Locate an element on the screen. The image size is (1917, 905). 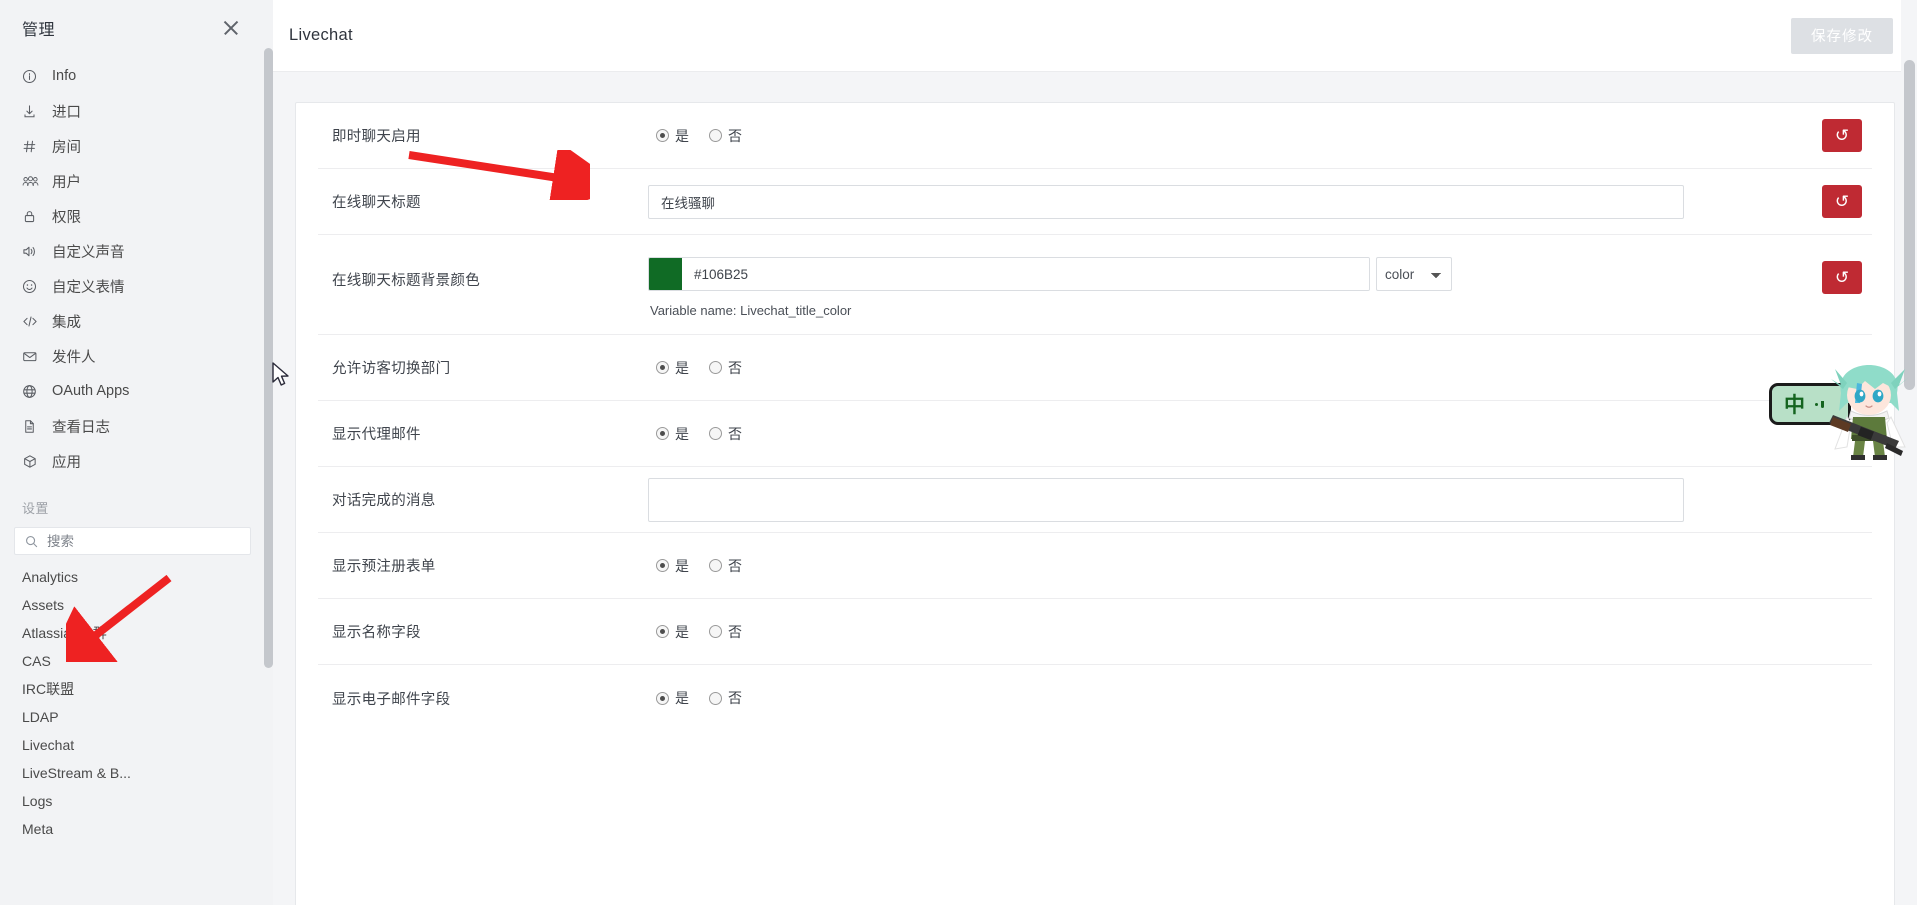
settings-item-irc-federation: IRC联盟 is located at coordinates (132, 689).